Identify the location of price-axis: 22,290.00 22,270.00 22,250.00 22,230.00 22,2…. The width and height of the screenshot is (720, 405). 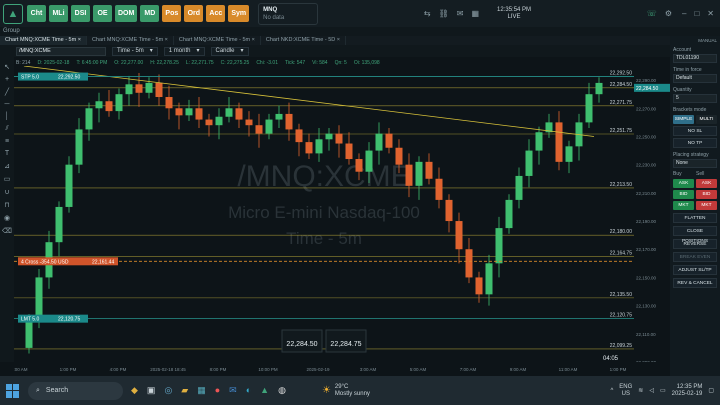
(652, 214).